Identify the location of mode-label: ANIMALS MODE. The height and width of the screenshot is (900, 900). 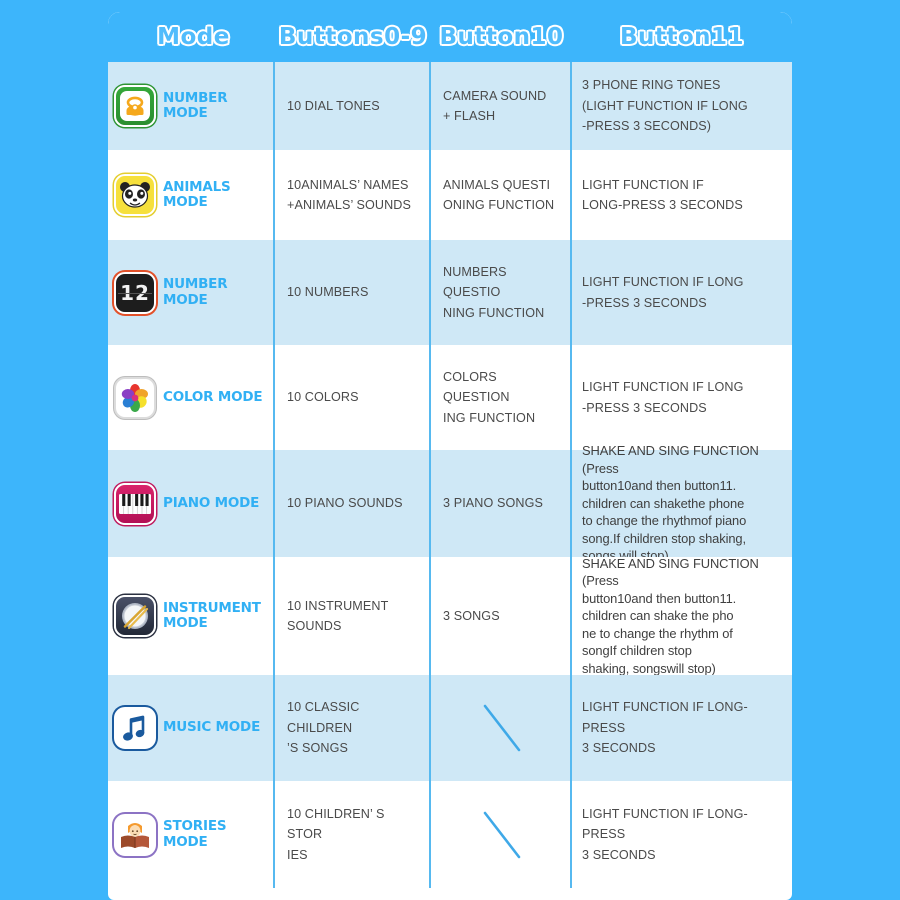
(197, 194).